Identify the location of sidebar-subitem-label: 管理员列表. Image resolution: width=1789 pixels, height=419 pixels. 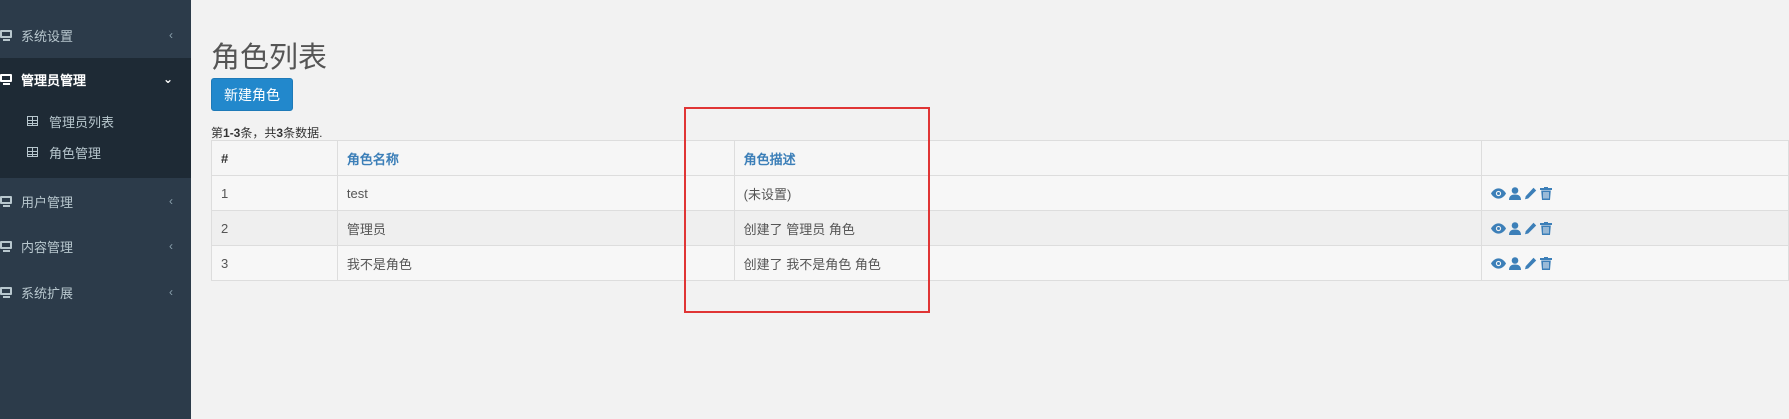
(82, 122).